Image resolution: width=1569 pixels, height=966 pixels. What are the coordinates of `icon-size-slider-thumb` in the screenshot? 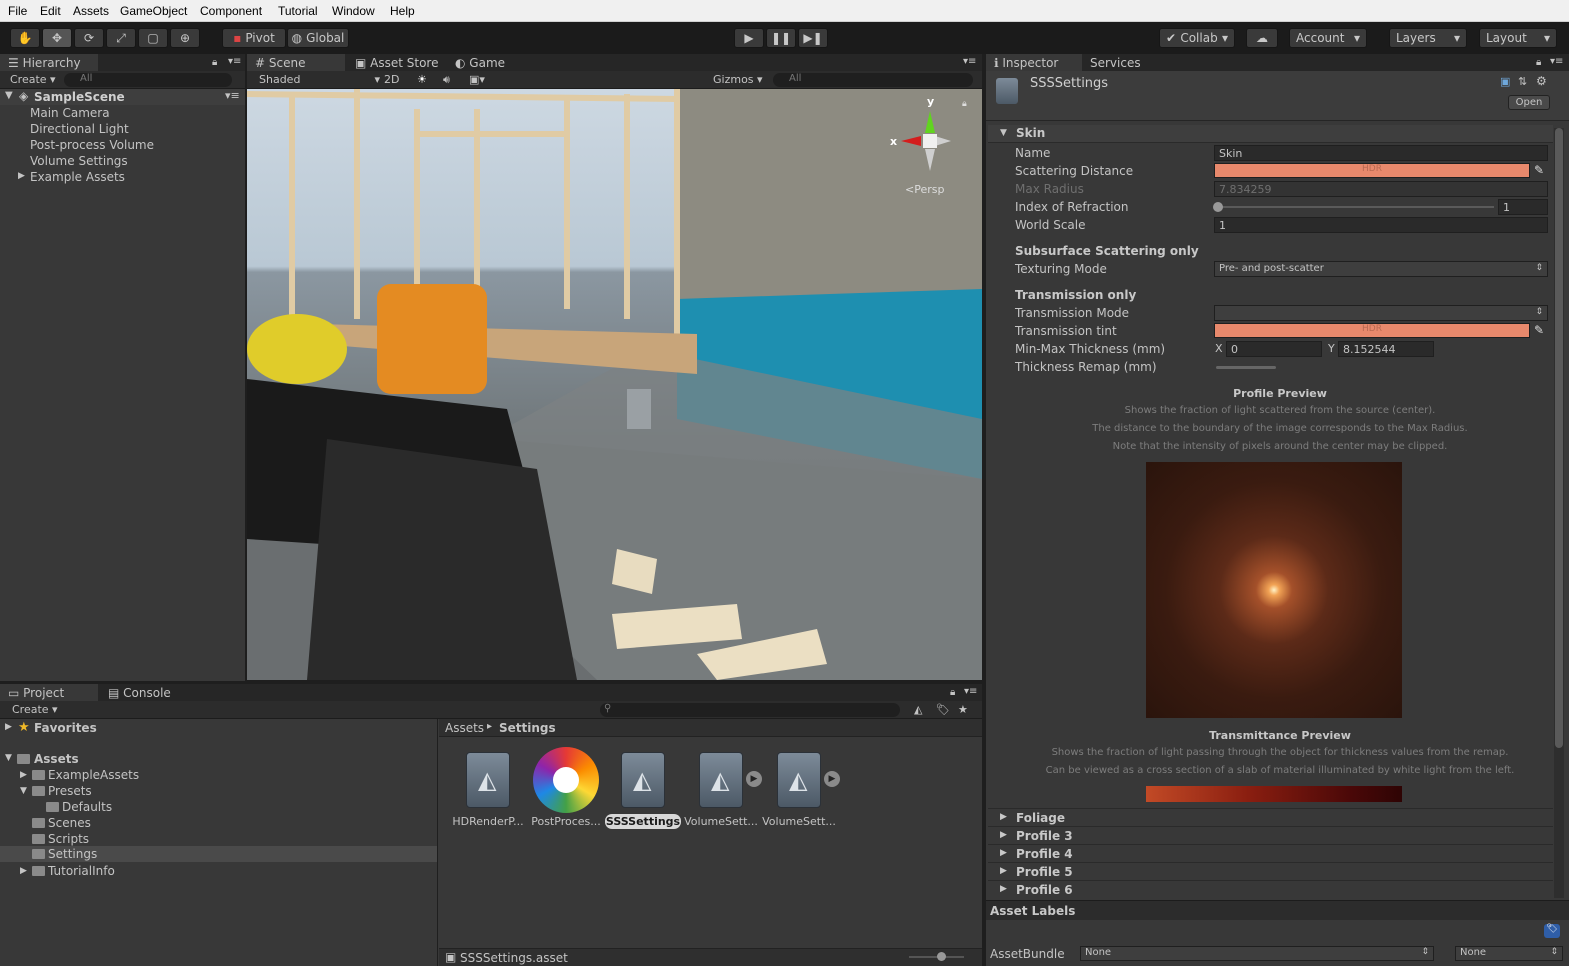 It's located at (941, 956).